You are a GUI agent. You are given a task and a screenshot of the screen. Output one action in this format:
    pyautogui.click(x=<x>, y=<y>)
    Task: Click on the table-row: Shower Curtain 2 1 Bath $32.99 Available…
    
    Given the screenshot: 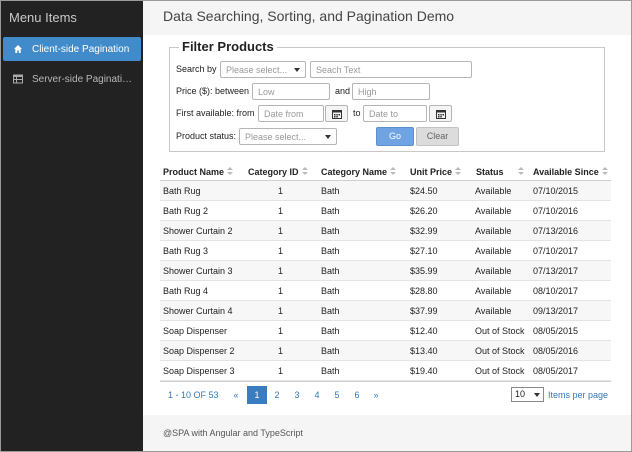 What is the action you would take?
    pyautogui.click(x=385, y=231)
    